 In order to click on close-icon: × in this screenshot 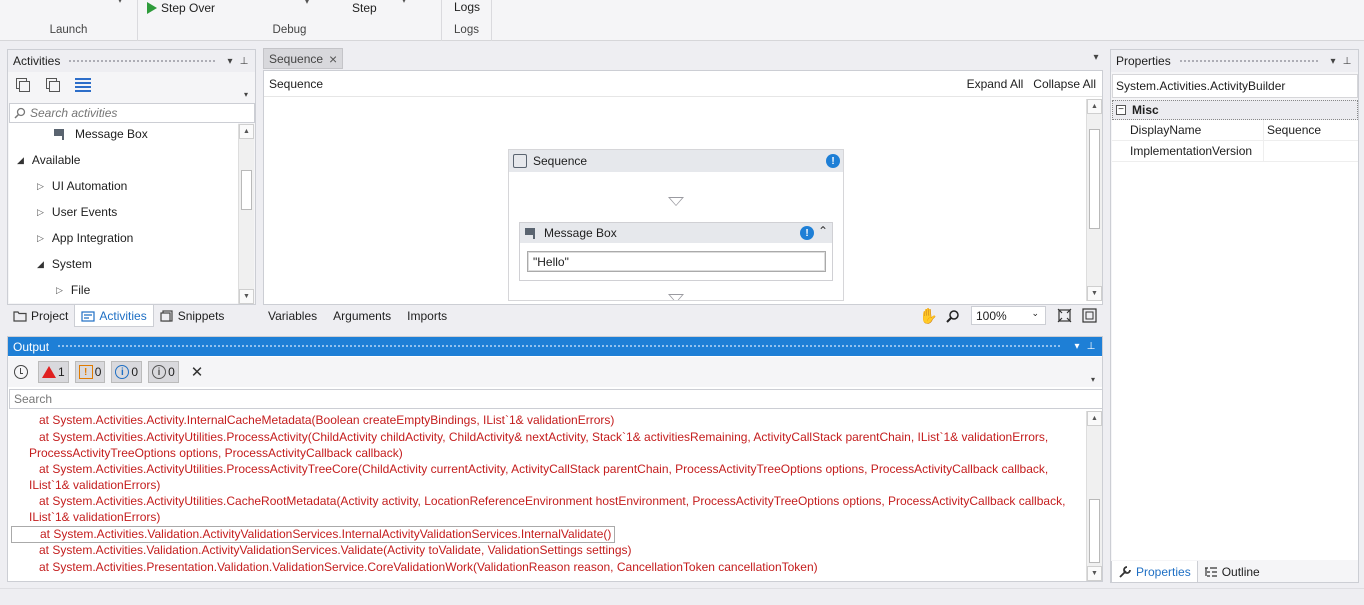, I will do `click(333, 59)`.